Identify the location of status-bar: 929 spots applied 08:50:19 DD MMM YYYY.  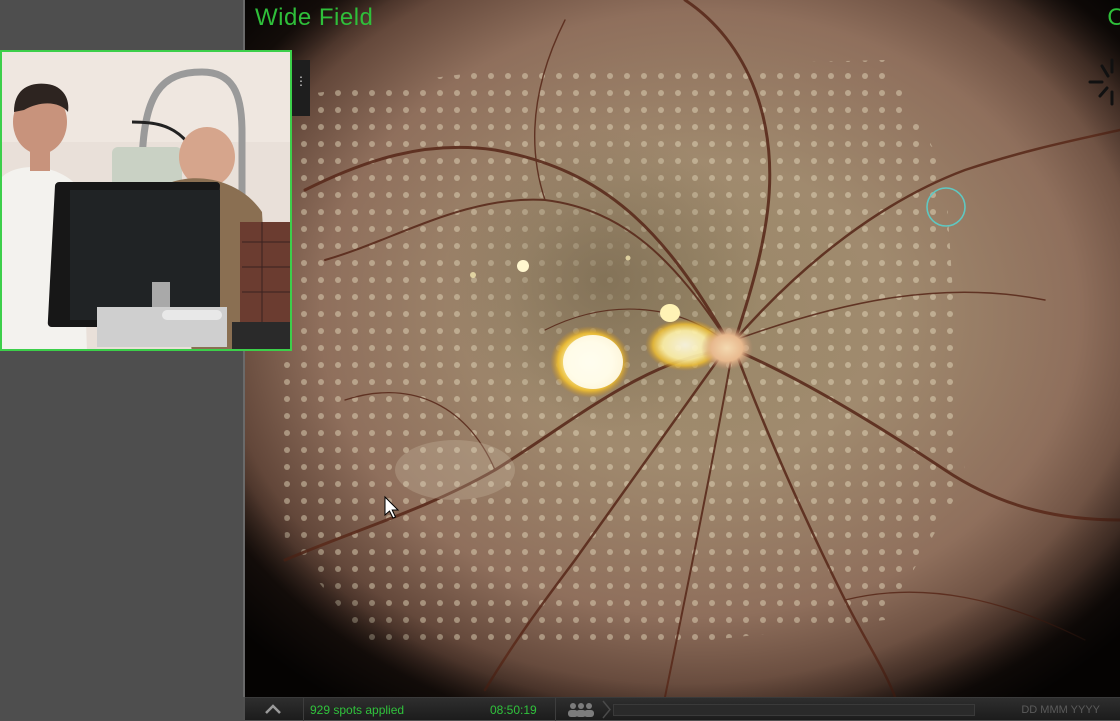
(682, 709).